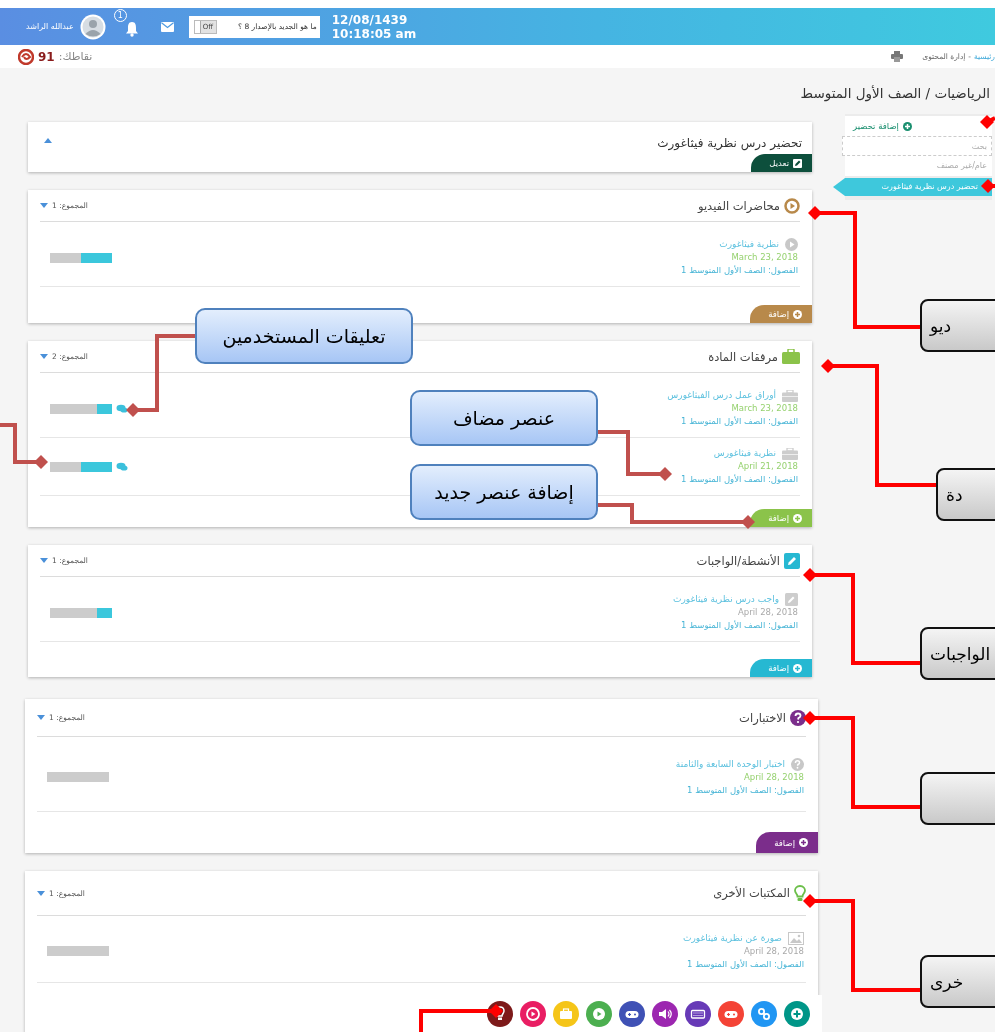  Describe the element at coordinates (764, 1013) in the screenshot. I see `link-icon` at that location.